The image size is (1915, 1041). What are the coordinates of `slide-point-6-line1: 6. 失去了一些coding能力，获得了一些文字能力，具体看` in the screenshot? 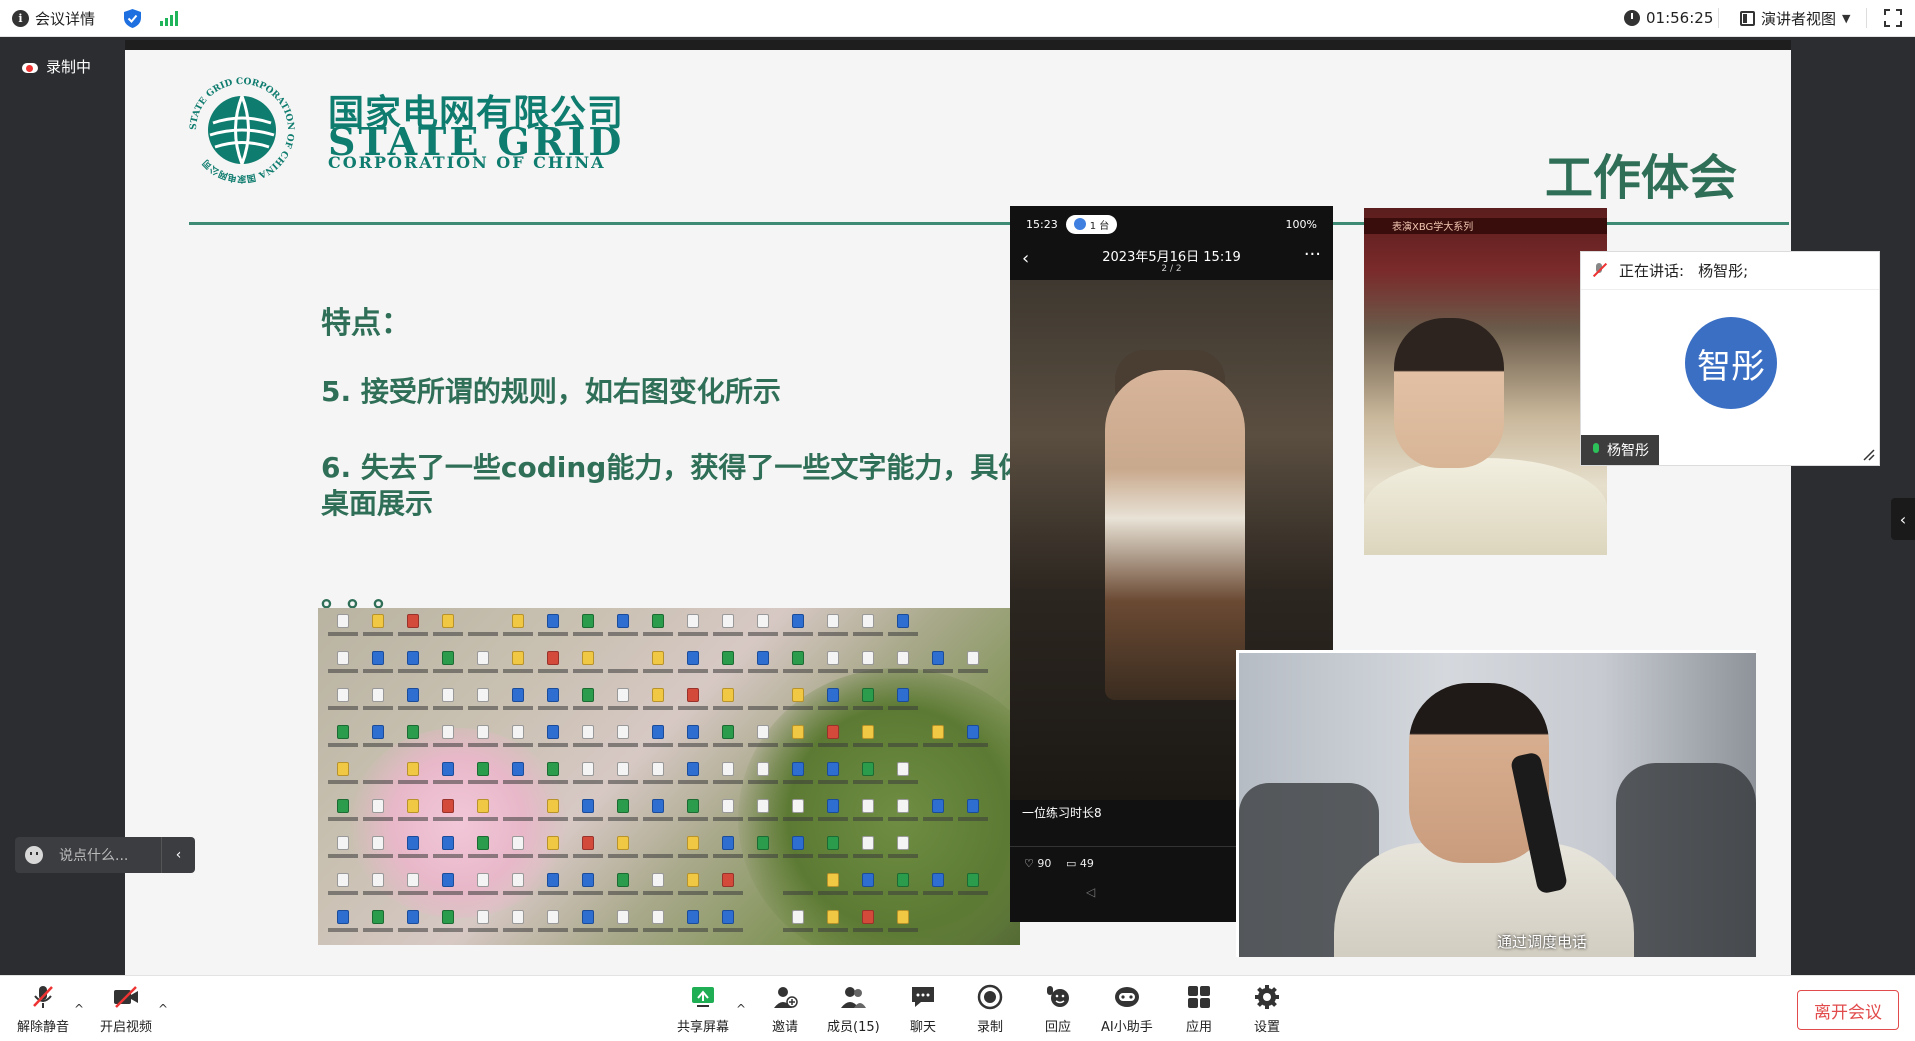 It's located at (688, 467).